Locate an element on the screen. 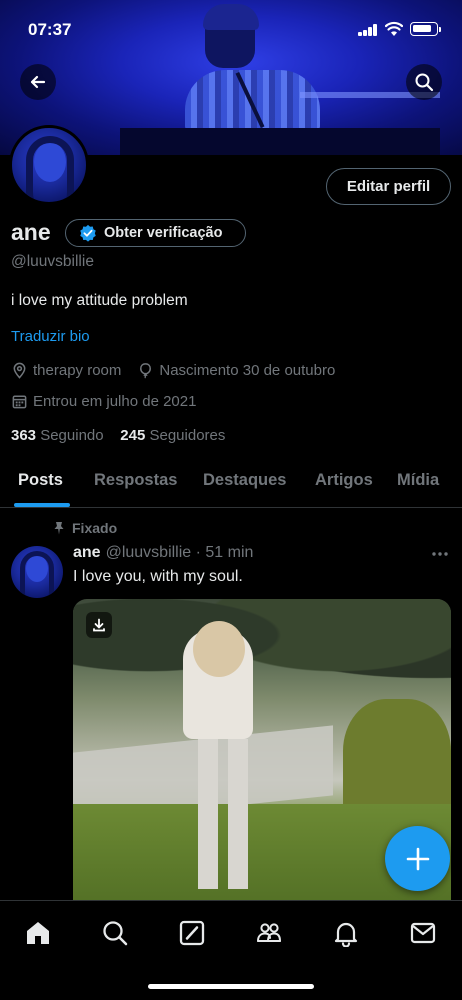 The image size is (462, 1000). post-author-handle-time: @luuvsbillie · 51 min is located at coordinates (179, 552).